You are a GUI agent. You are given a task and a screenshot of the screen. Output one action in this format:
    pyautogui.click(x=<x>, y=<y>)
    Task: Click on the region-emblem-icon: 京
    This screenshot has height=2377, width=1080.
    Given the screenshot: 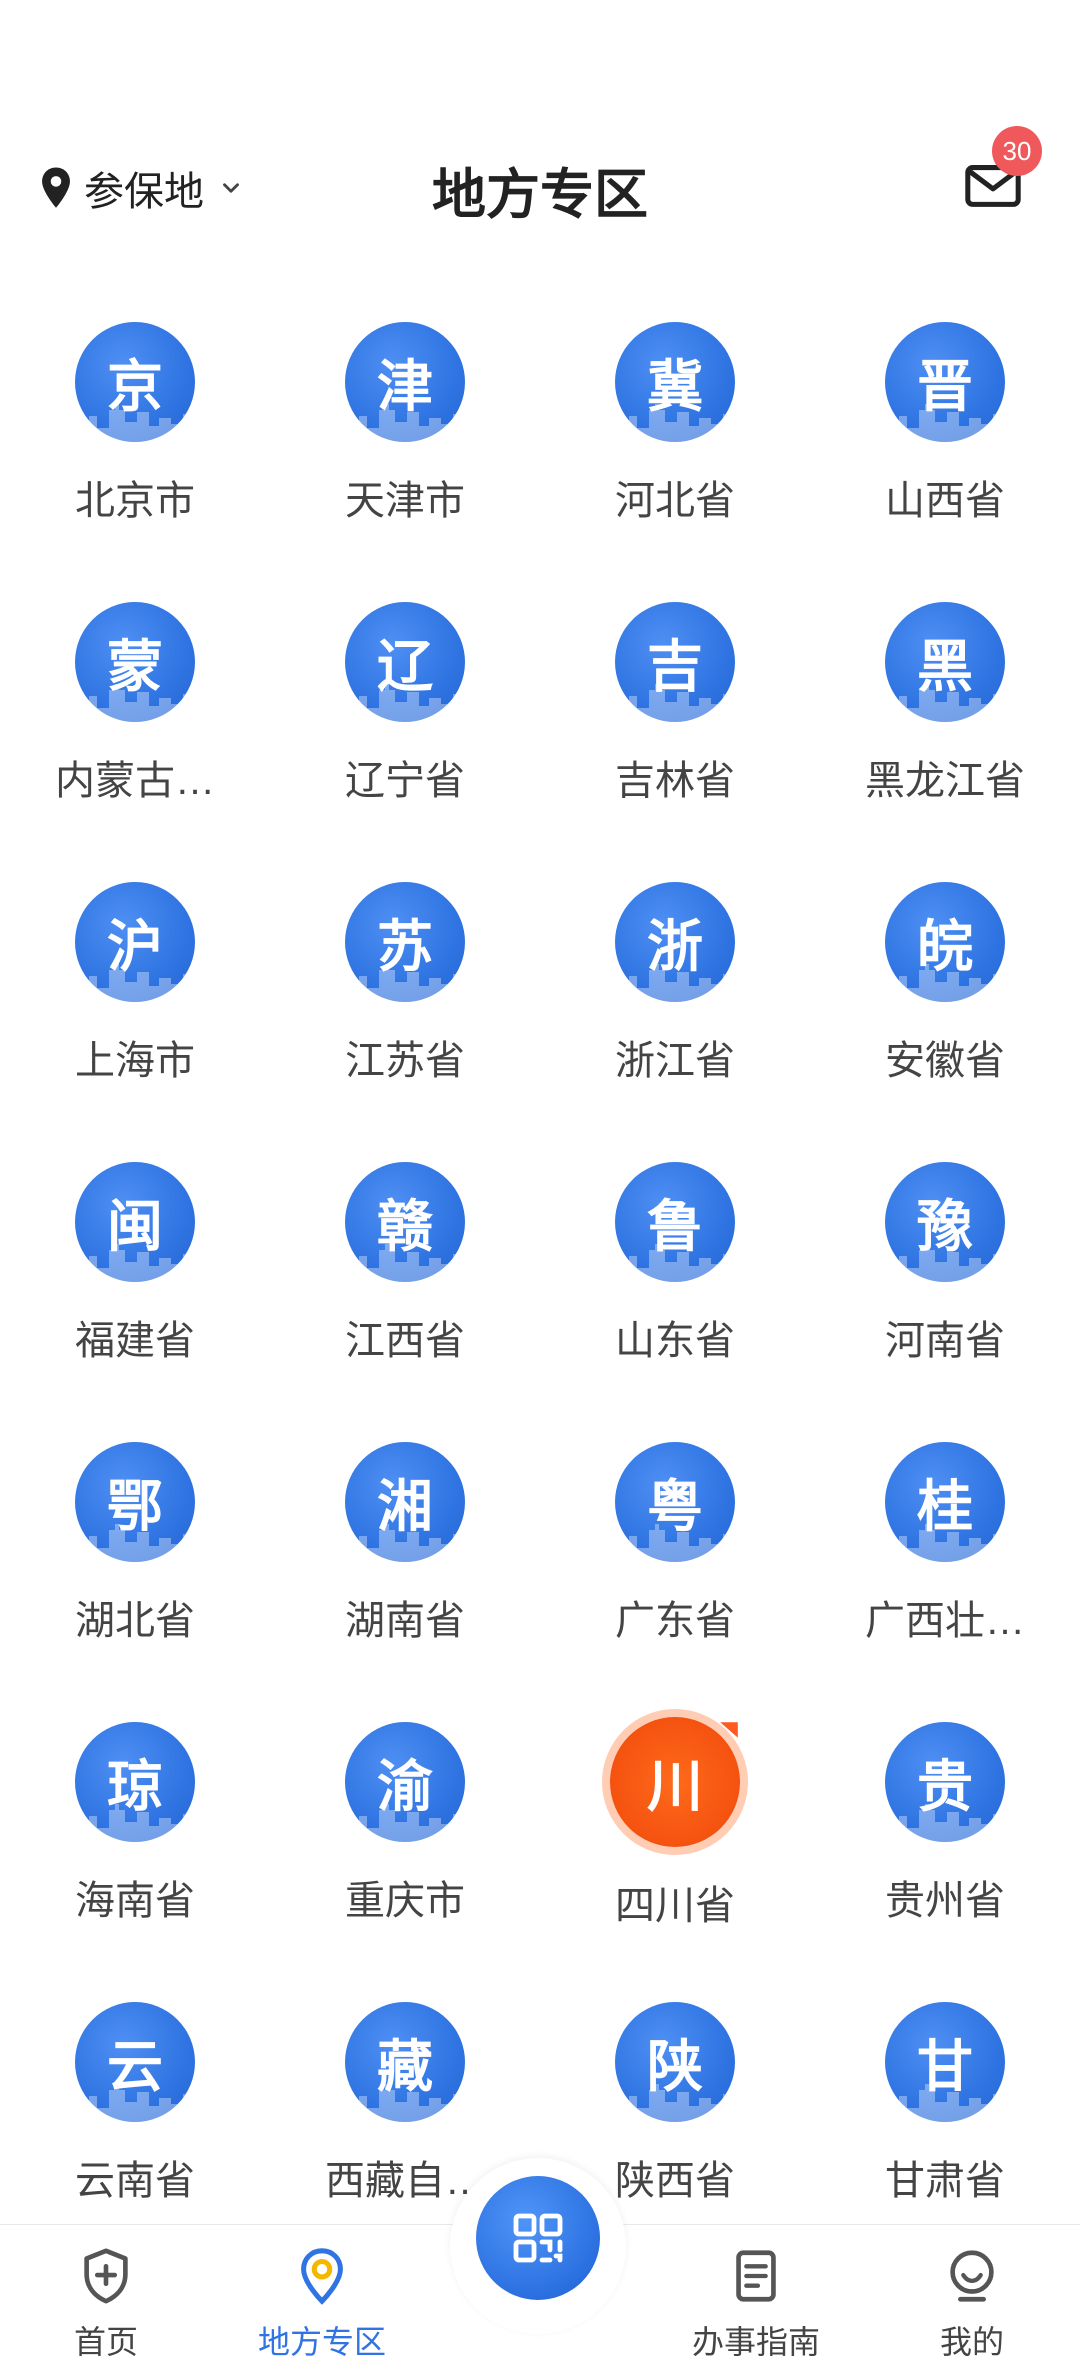 What is the action you would take?
    pyautogui.click(x=135, y=382)
    